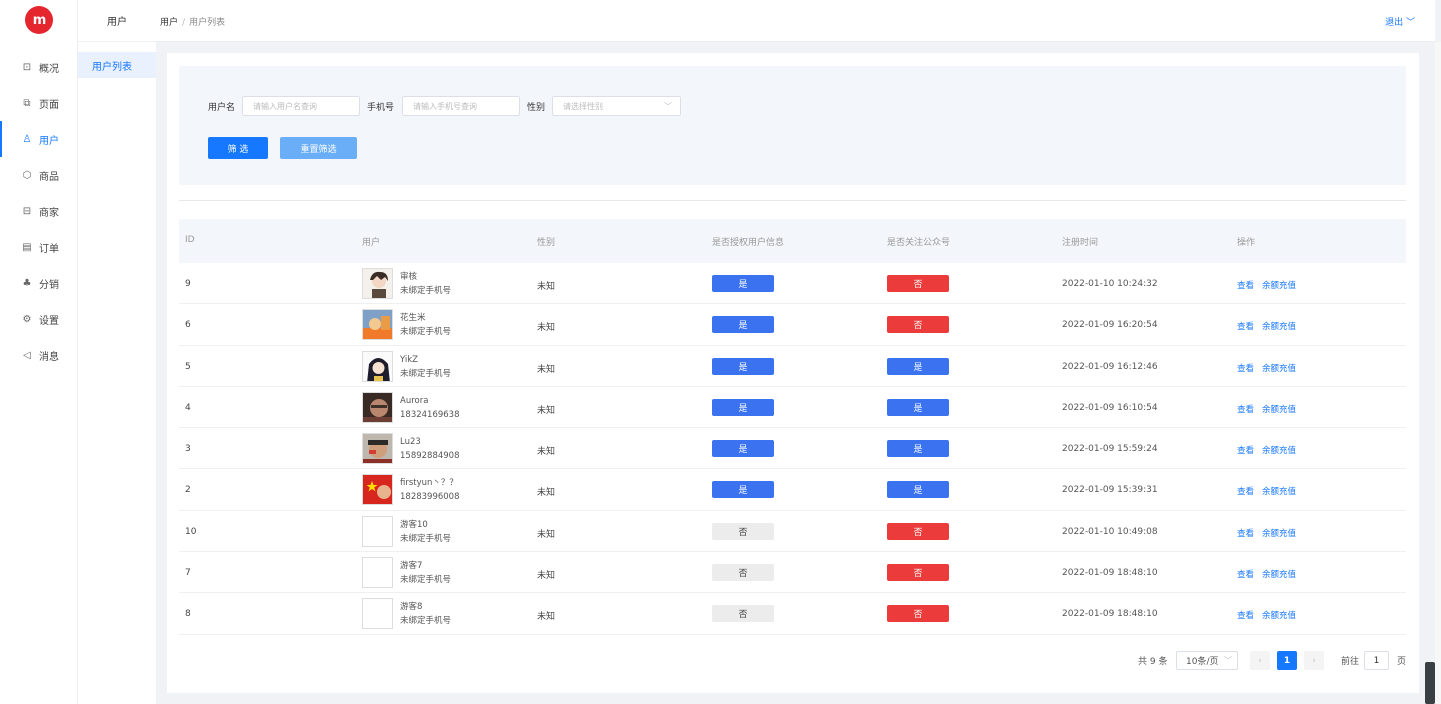 Image resolution: width=1441 pixels, height=704 pixels. Describe the element at coordinates (188, 573) in the screenshot. I see `cell-id: 7` at that location.